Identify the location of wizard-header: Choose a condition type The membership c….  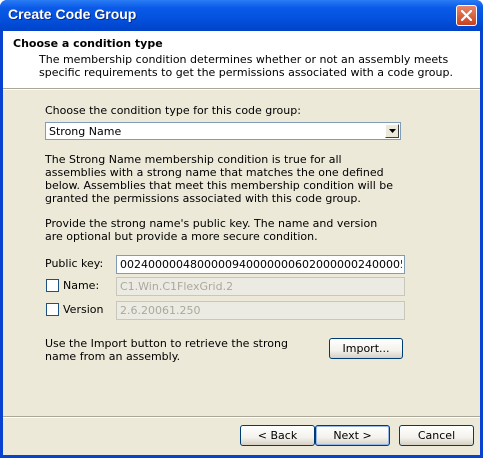
(241, 60).